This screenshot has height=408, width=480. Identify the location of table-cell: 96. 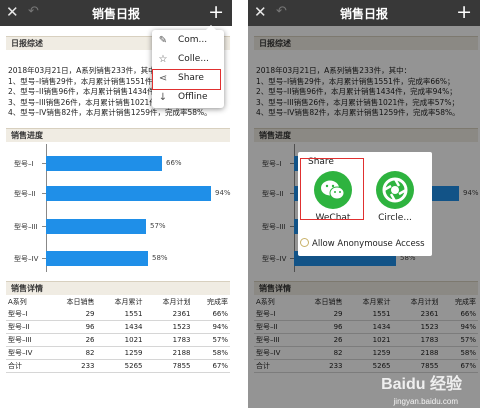
(72, 327).